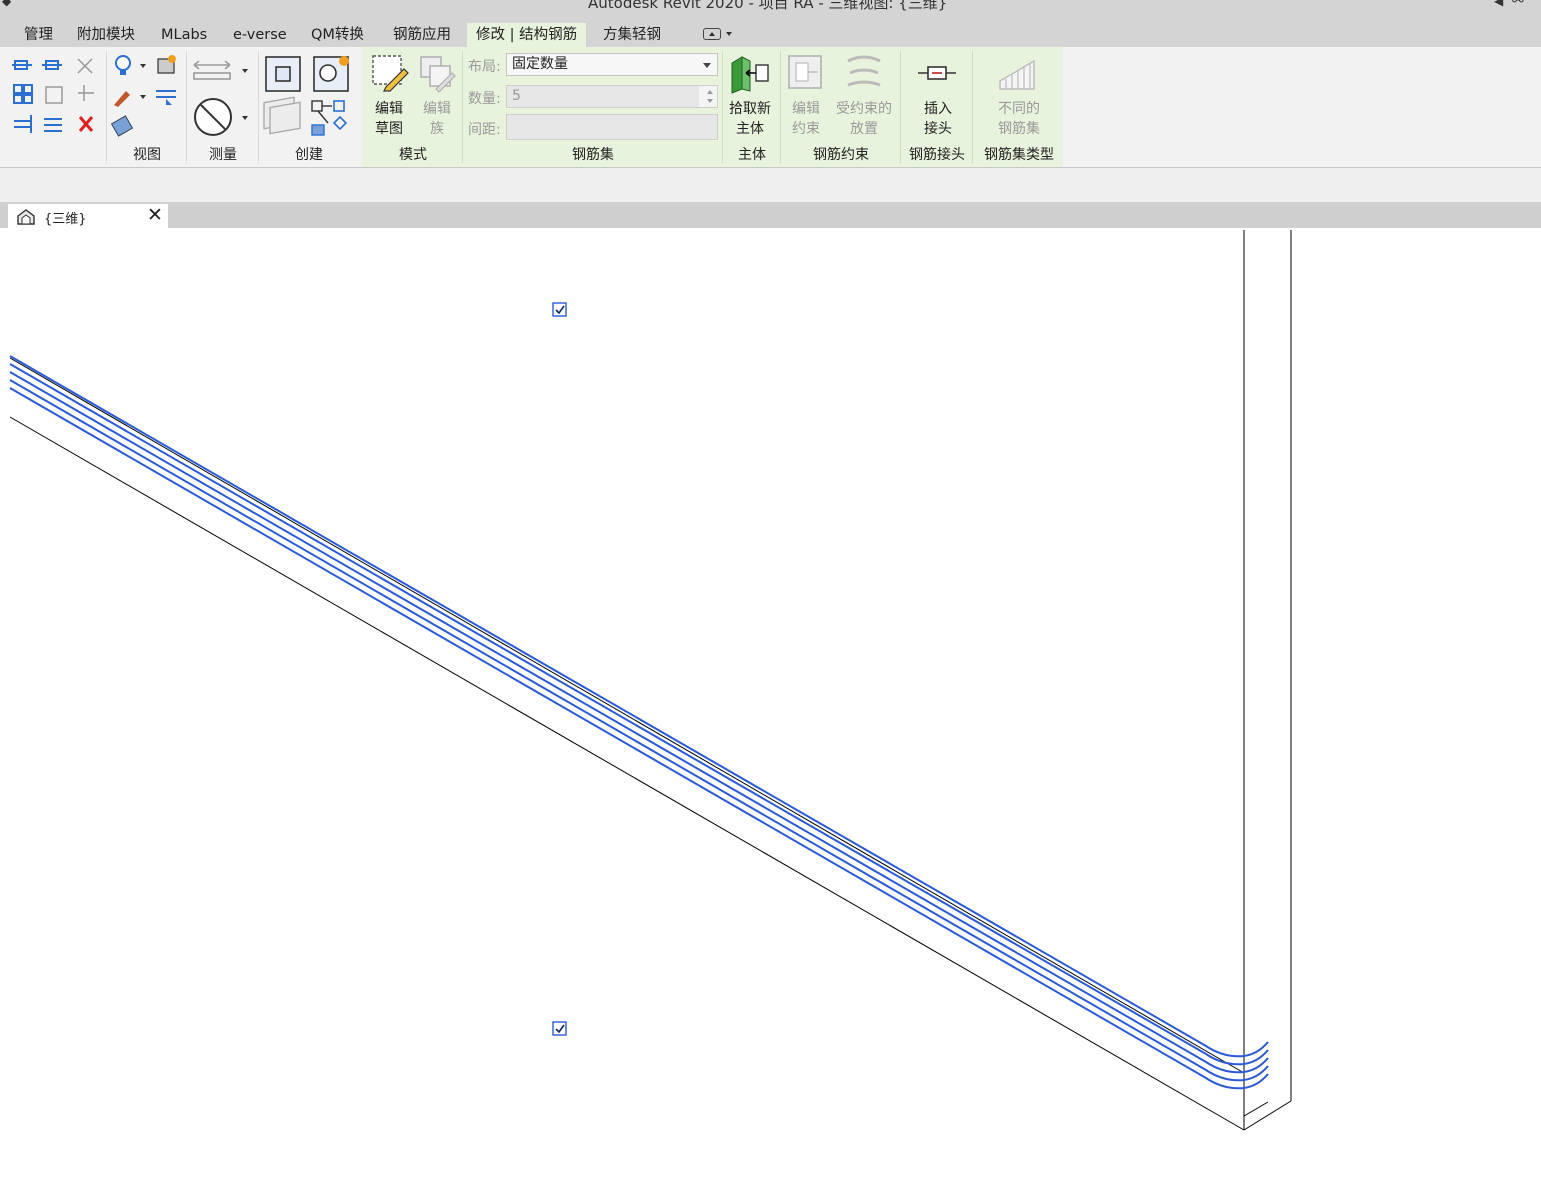  Describe the element at coordinates (223, 155) in the screenshot. I see `panel-label-measure: 测量` at that location.